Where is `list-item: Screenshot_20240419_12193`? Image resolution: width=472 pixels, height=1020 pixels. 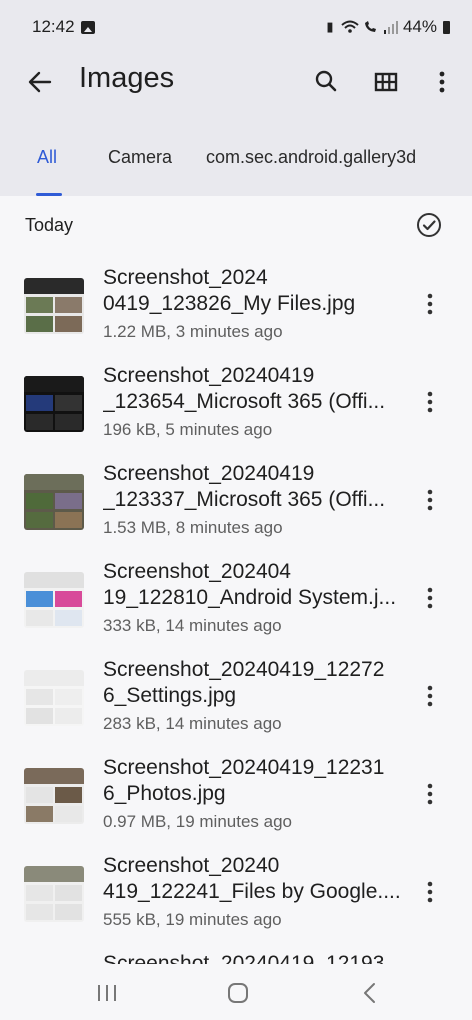 list-item: Screenshot_20240419_12193 is located at coordinates (236, 954).